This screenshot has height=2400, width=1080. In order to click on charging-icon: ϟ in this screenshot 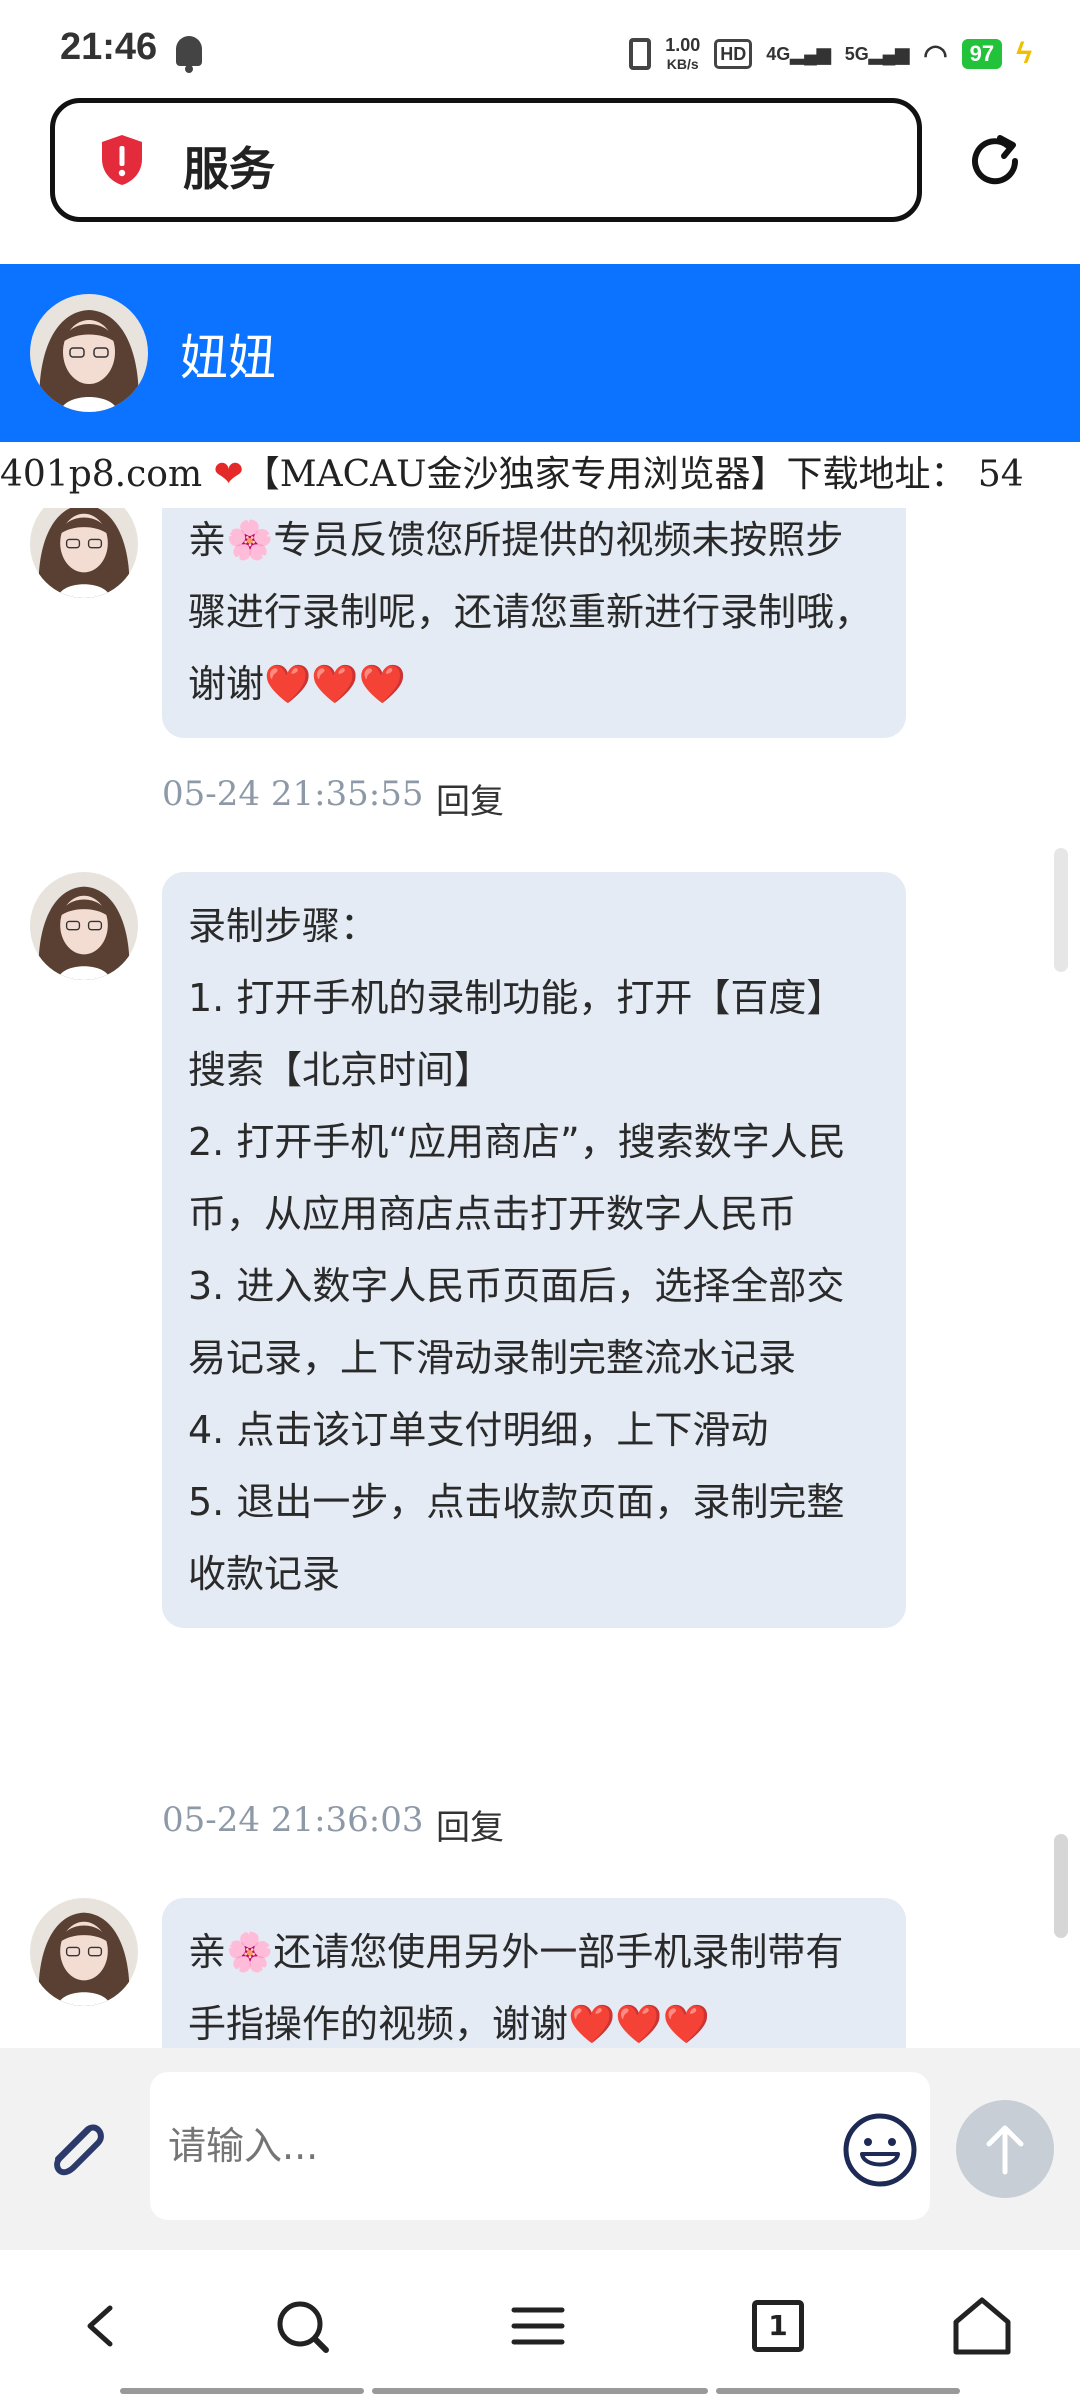, I will do `click(1024, 53)`.